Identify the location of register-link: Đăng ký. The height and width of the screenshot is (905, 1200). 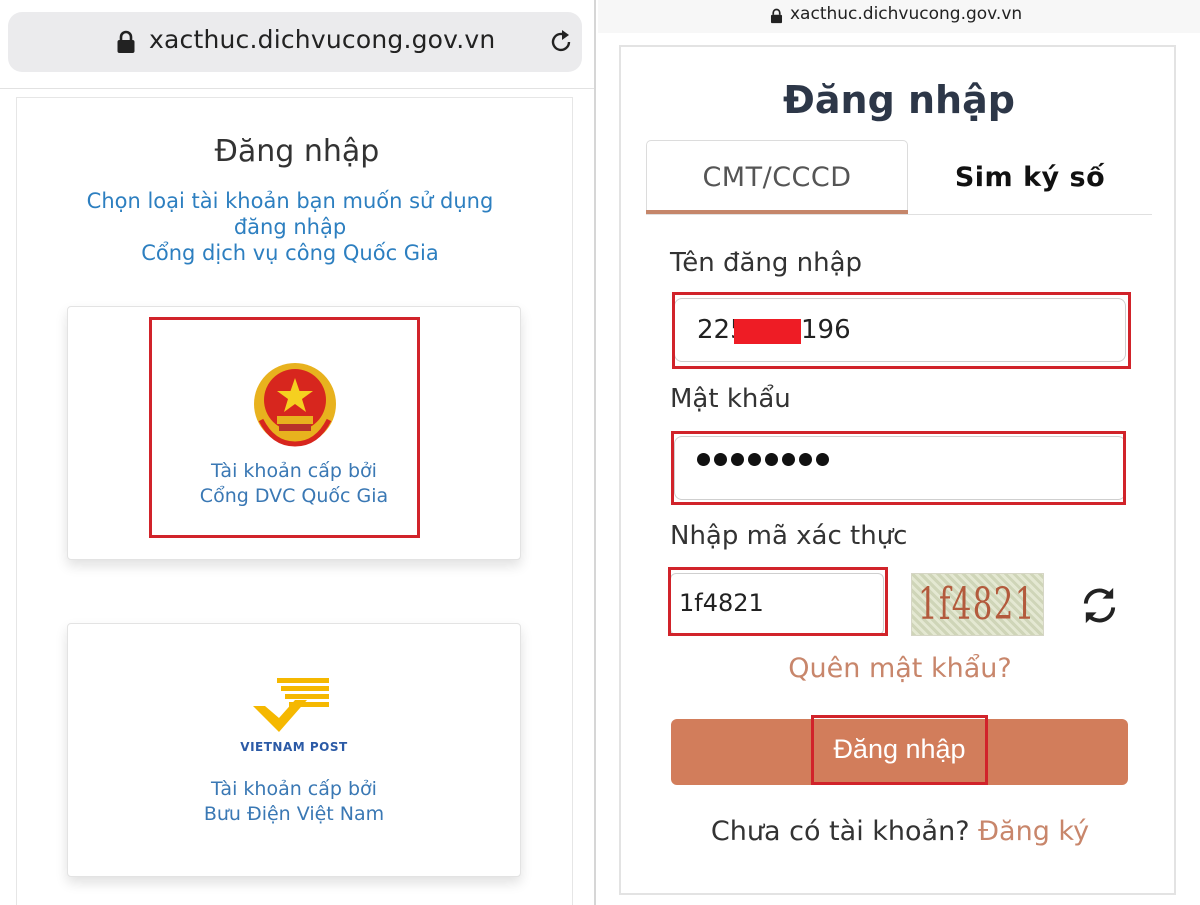
(1033, 831).